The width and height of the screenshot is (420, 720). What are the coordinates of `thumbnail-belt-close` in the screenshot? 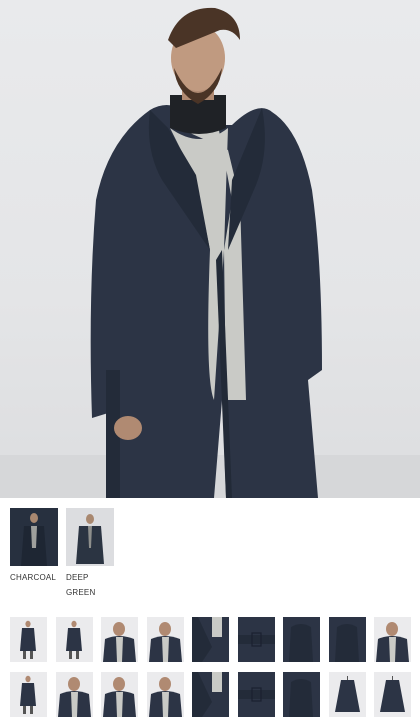 It's located at (256, 694).